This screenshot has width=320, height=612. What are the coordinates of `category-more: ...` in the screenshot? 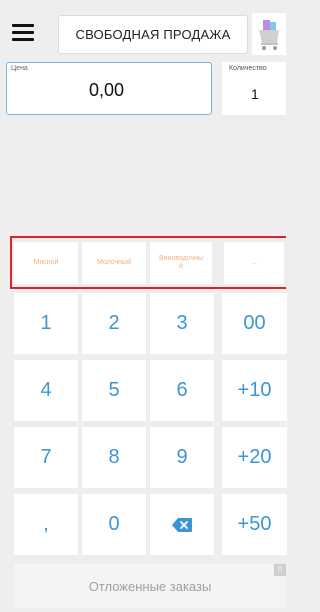 It's located at (254, 263).